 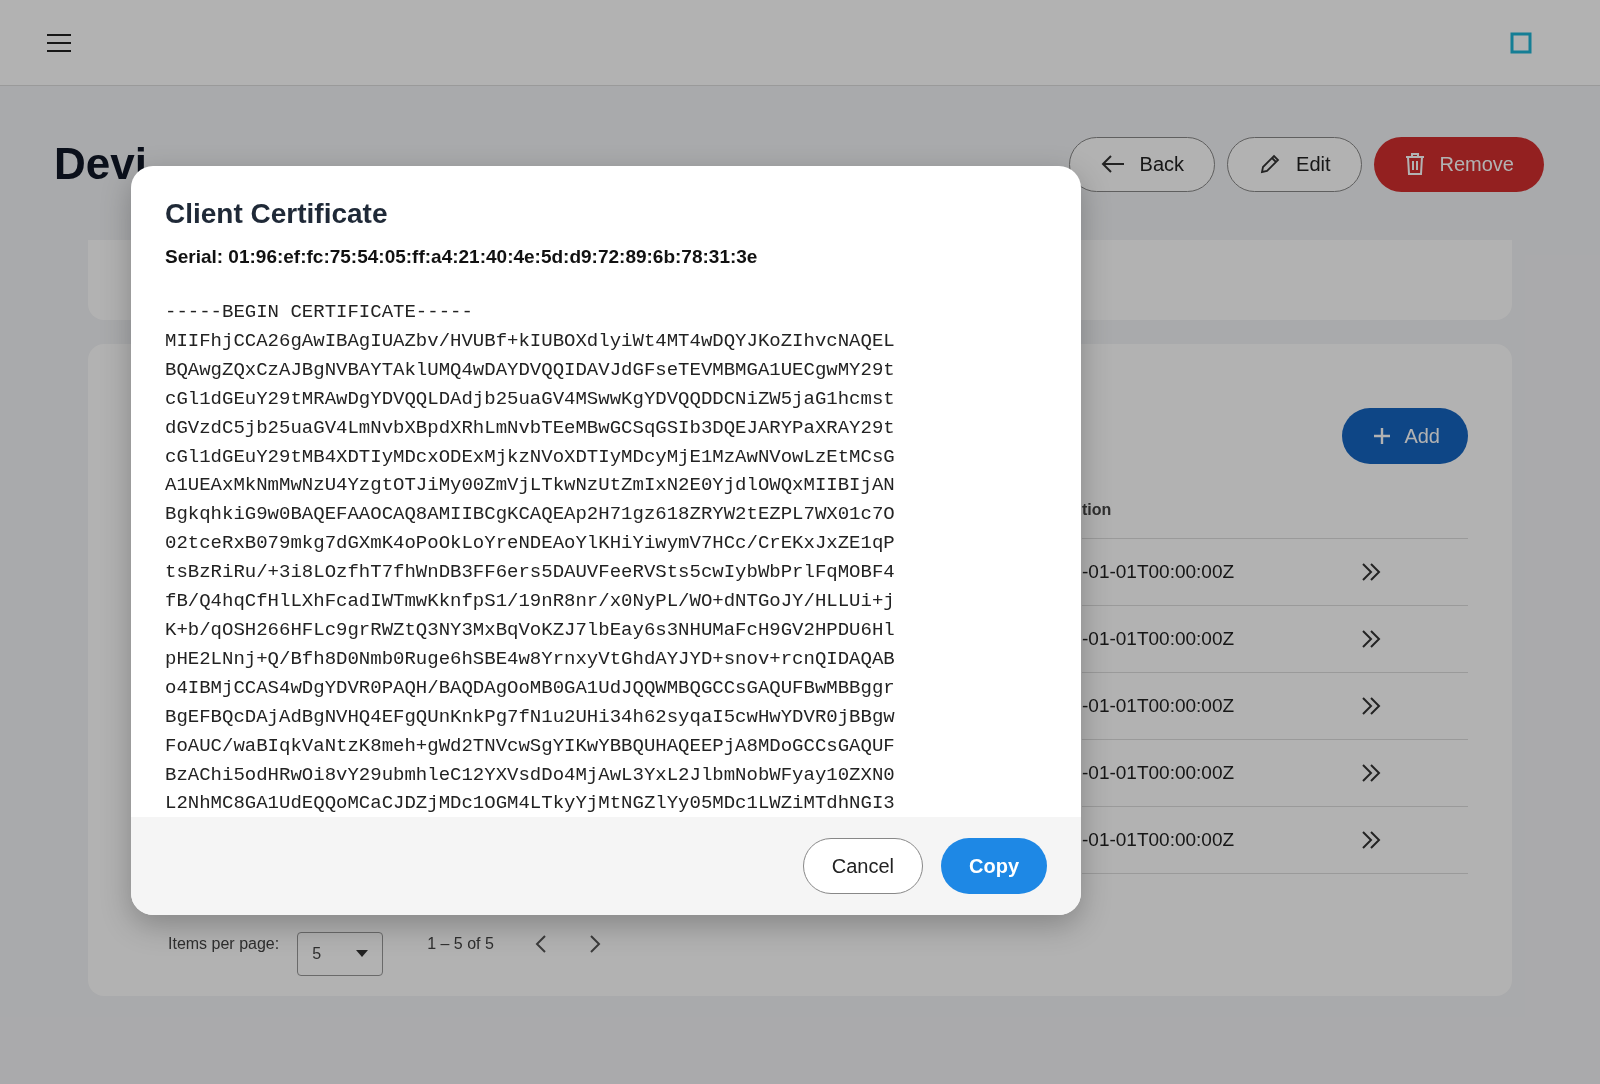 What do you see at coordinates (540, 944) in the screenshot?
I see `previous-page-icon` at bounding box center [540, 944].